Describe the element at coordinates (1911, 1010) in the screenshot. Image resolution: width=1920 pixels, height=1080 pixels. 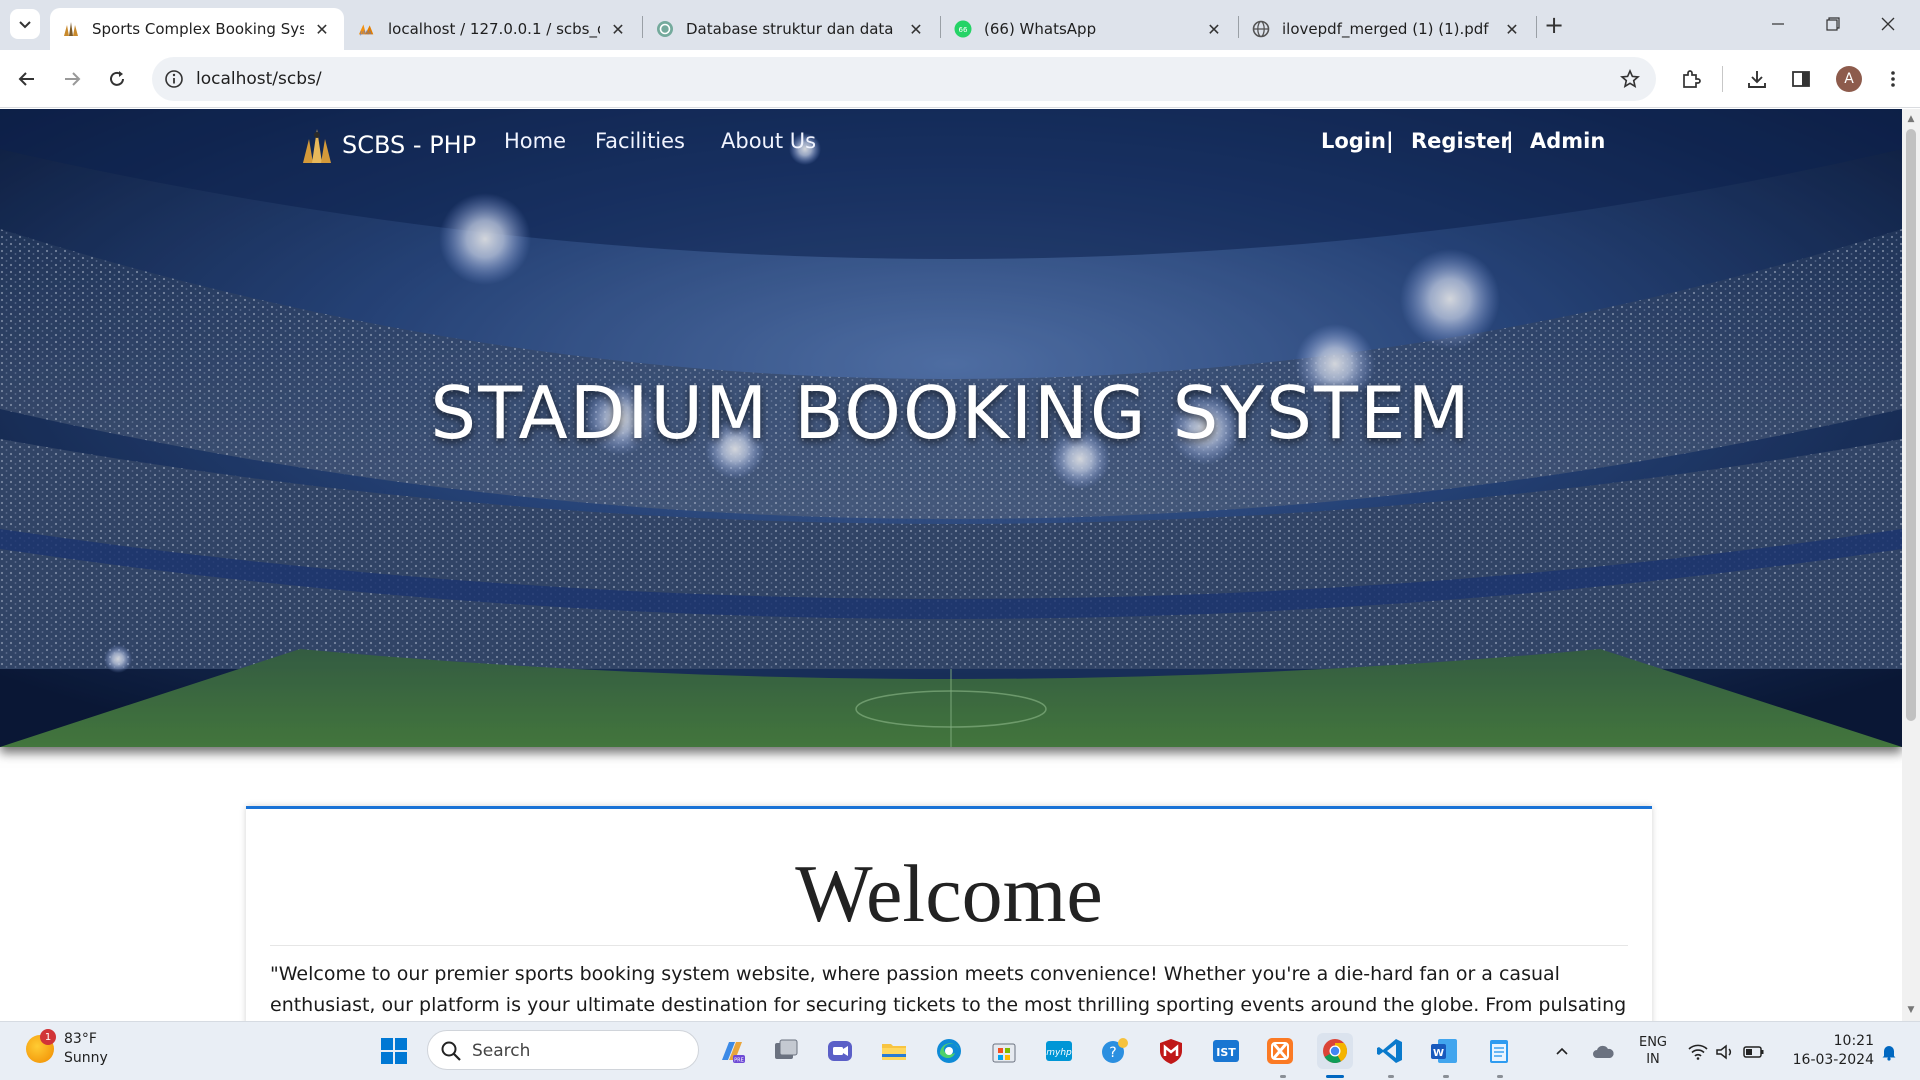
I see `scroll-down-arrow-icon: ▼` at that location.